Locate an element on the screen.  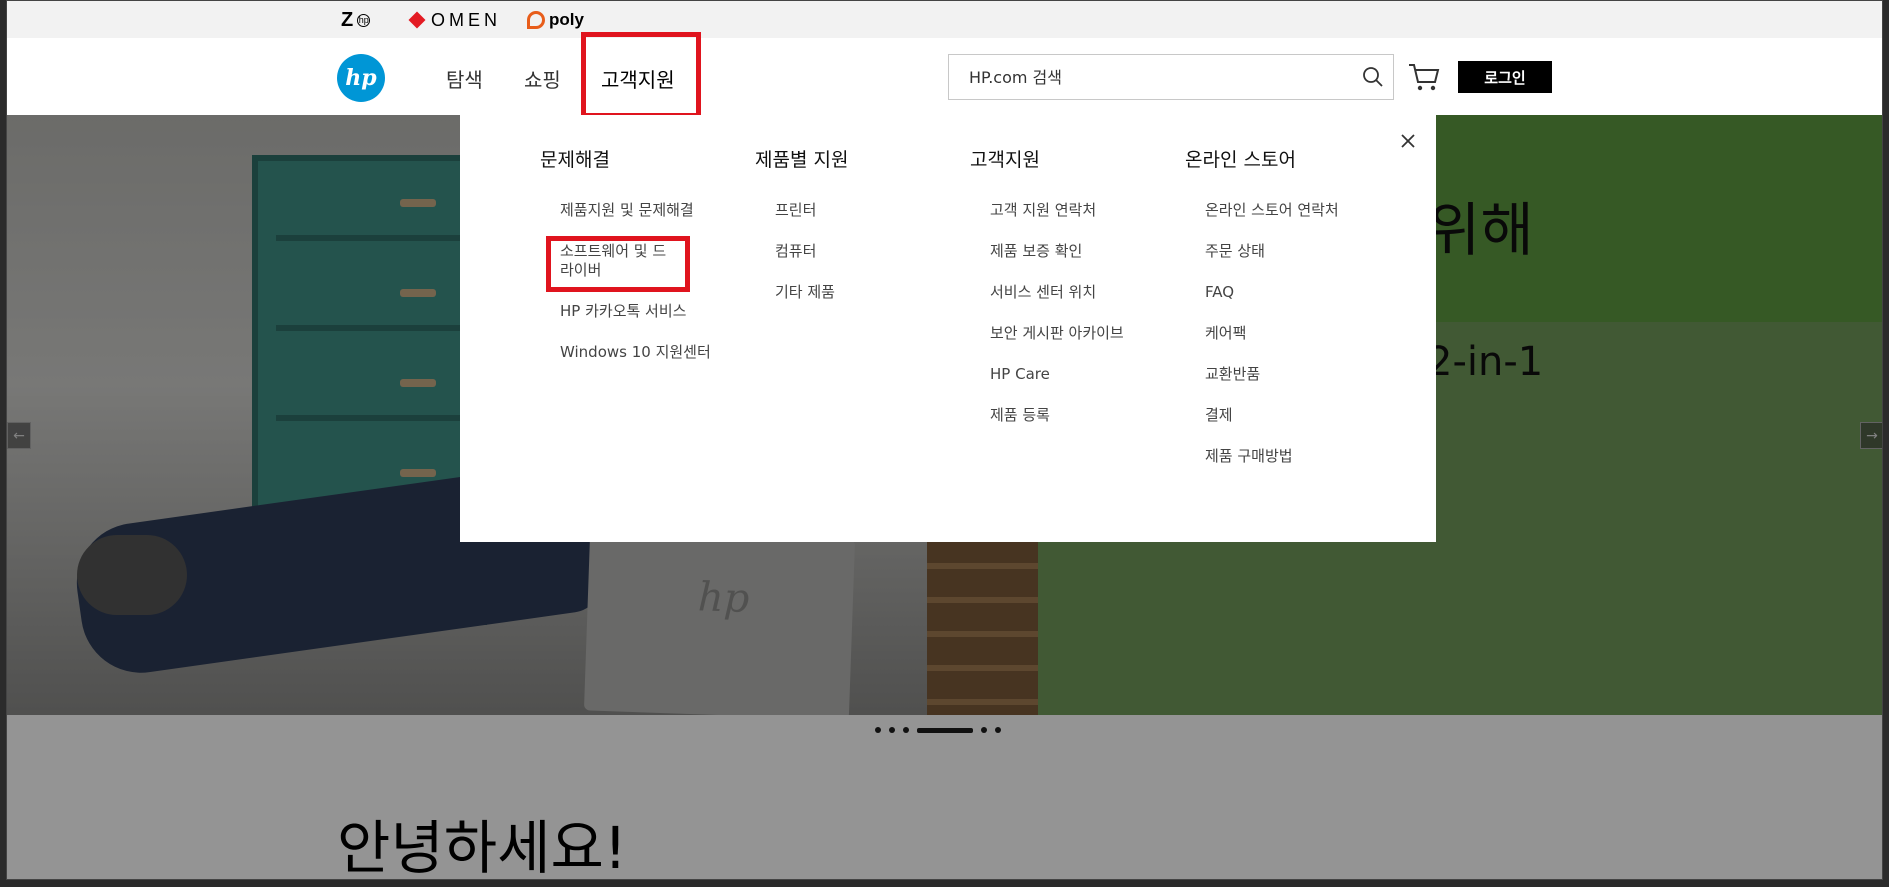
menu-link-contact: 고객 지원 연락처 is located at coordinates (1075, 210).